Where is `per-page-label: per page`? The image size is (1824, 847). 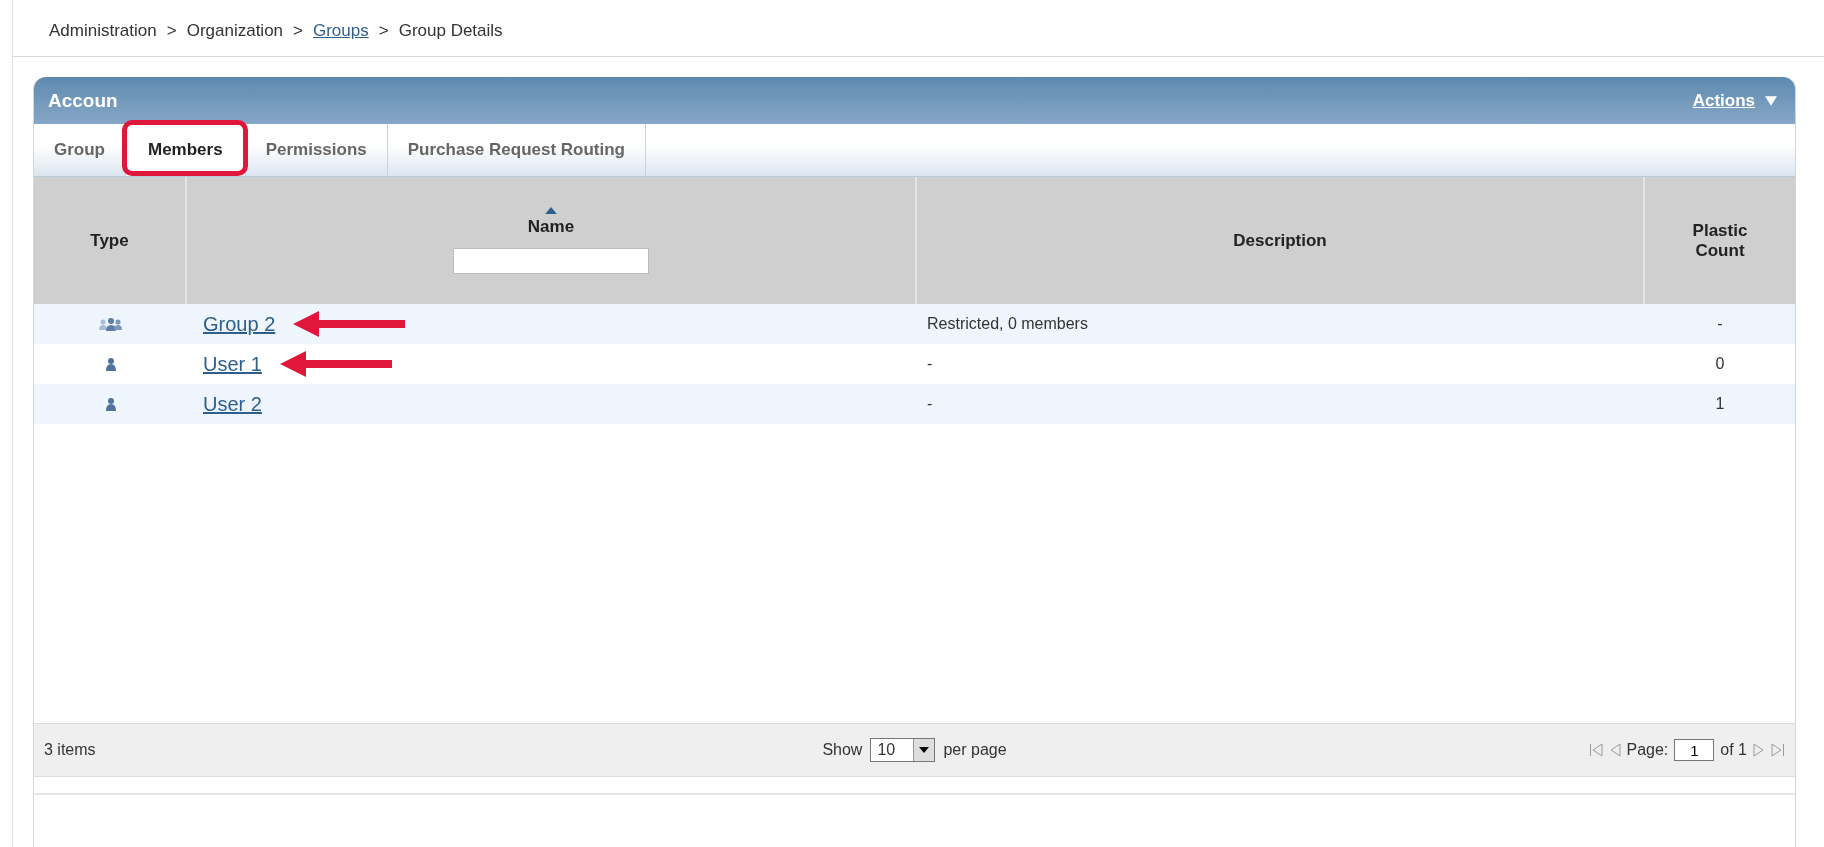 per-page-label: per page is located at coordinates (975, 750).